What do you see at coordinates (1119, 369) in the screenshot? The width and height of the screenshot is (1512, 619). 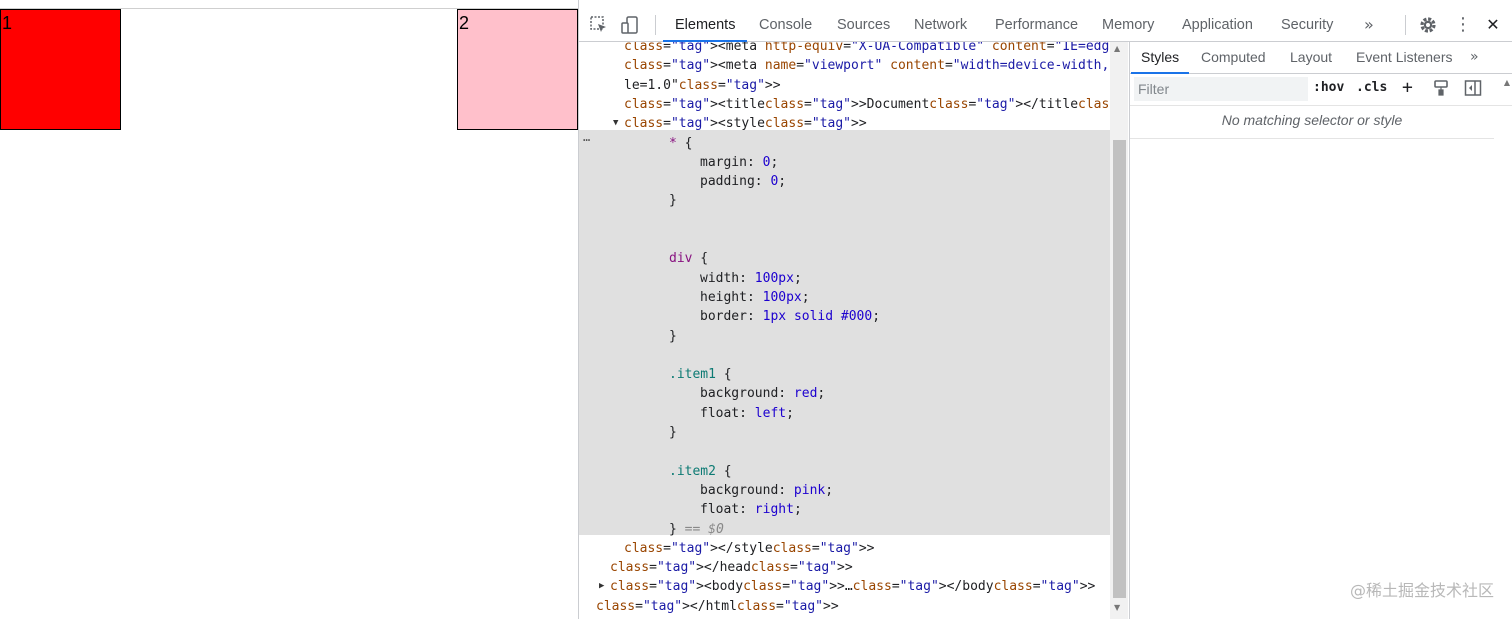 I see `tree-scrollbar-thumb` at bounding box center [1119, 369].